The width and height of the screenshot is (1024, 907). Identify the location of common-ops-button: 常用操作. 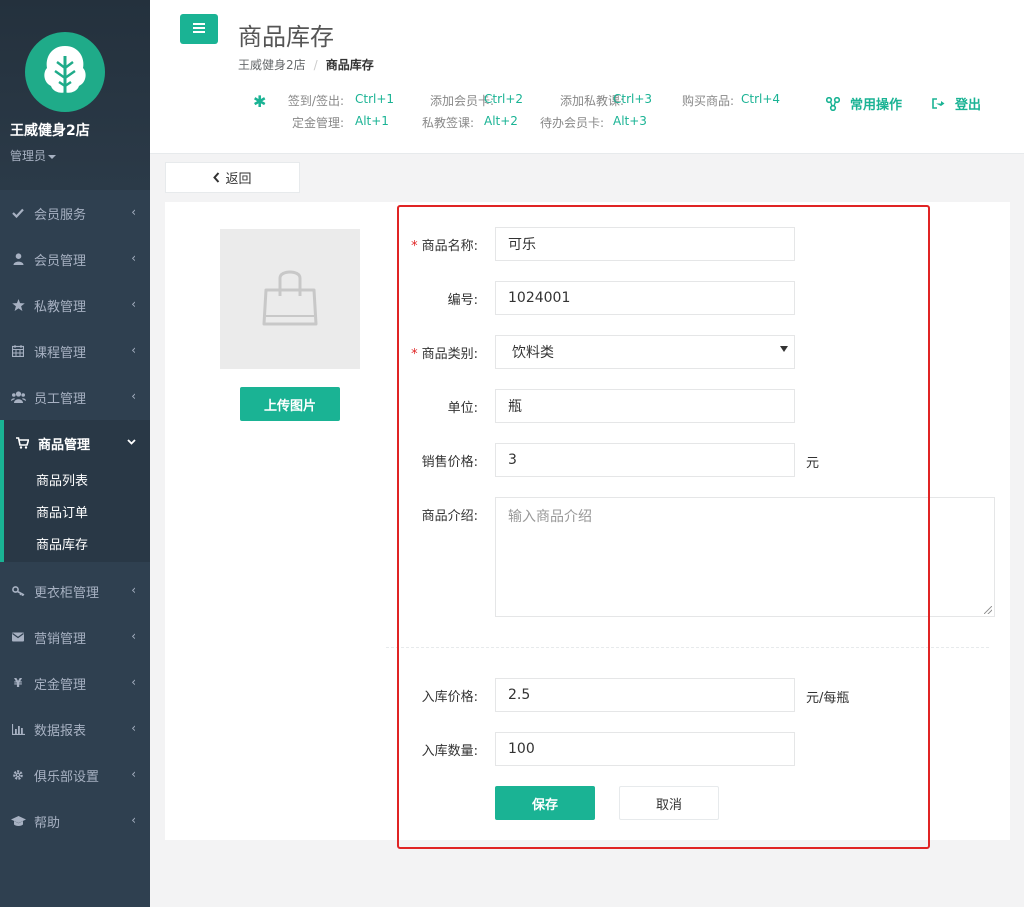
(864, 103).